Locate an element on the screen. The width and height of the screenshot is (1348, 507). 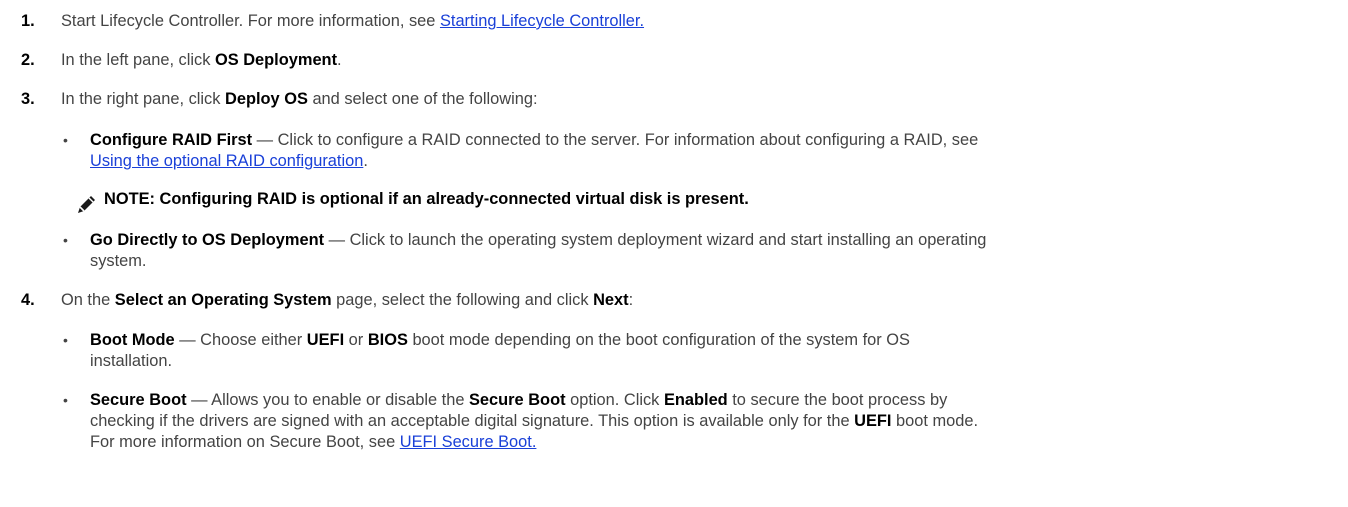
os-deployment-label: OS Deployment is located at coordinates (276, 60).